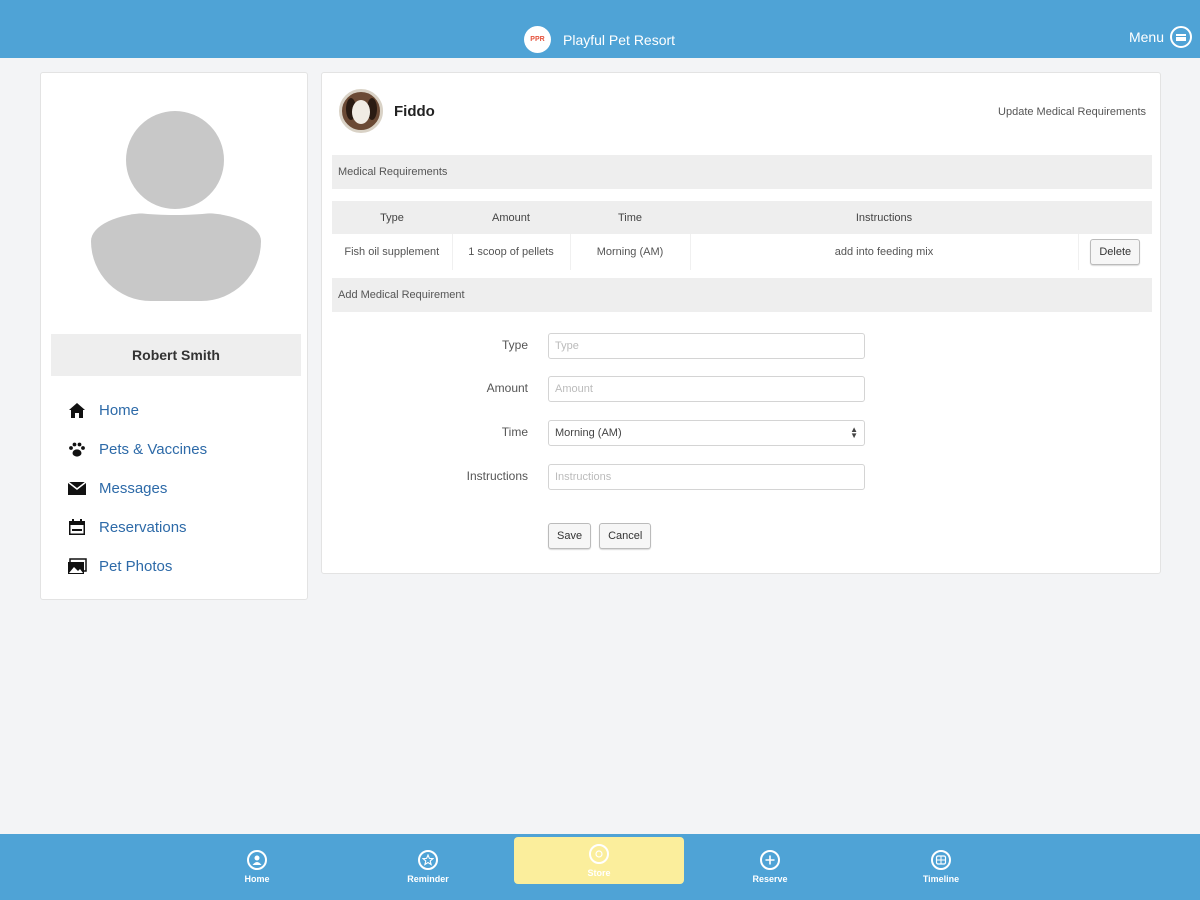 The height and width of the screenshot is (900, 1200). I want to click on sidebar-item-label: Home, so click(119, 410).